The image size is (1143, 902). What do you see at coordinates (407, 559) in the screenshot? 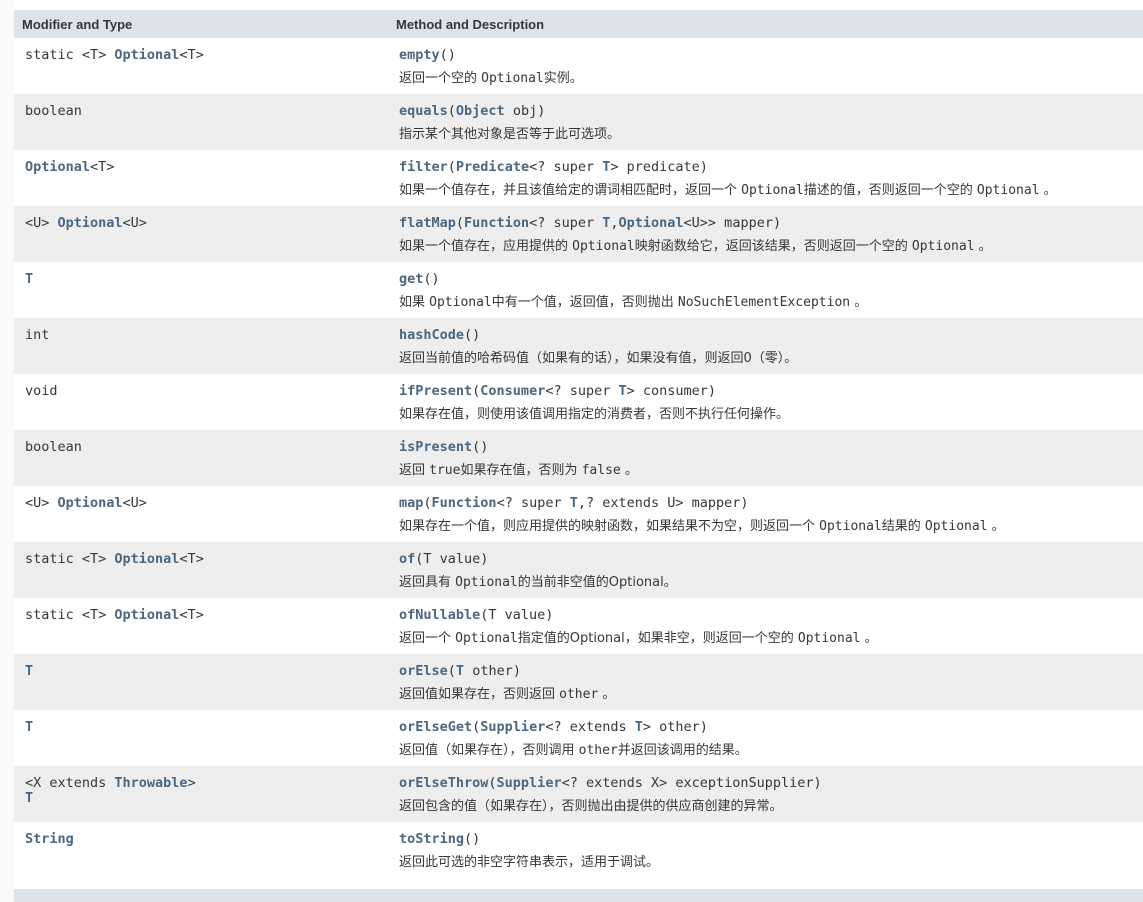
I see `method-link: of` at bounding box center [407, 559].